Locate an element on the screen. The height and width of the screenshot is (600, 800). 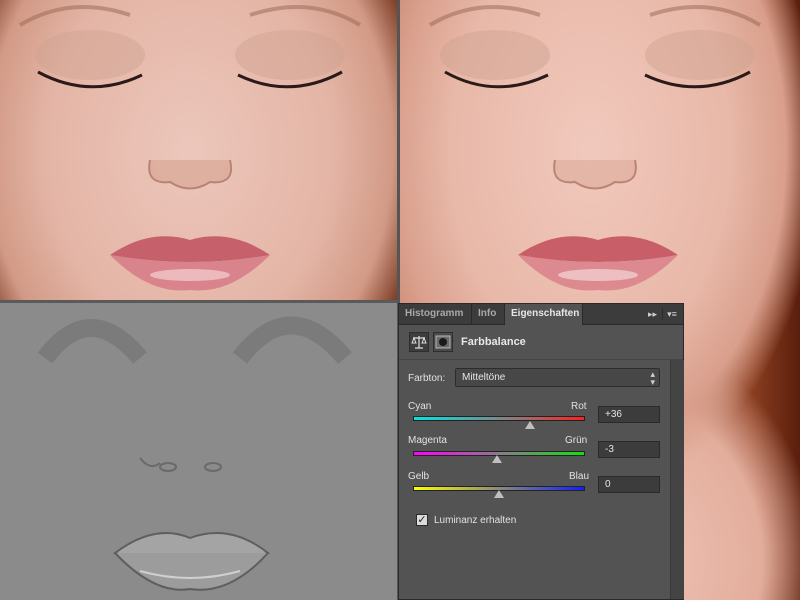
luminance-label: Luminanz erhalten is located at coordinates (475, 520).